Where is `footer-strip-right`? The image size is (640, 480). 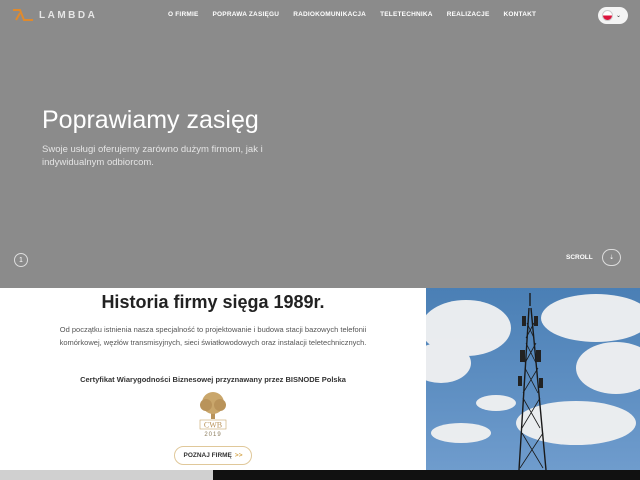
footer-strip-right is located at coordinates (426, 475).